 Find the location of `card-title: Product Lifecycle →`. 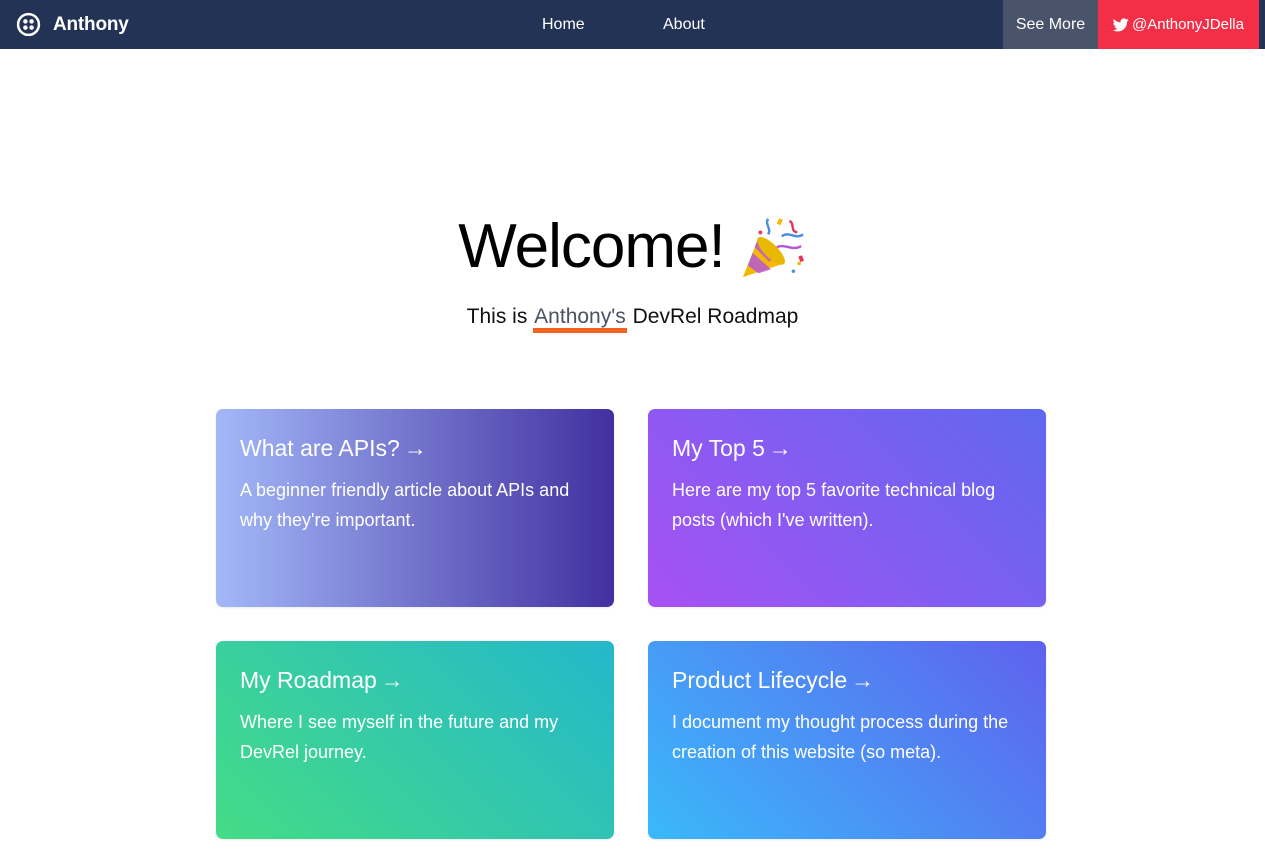

card-title: Product Lifecycle → is located at coordinates (847, 680).